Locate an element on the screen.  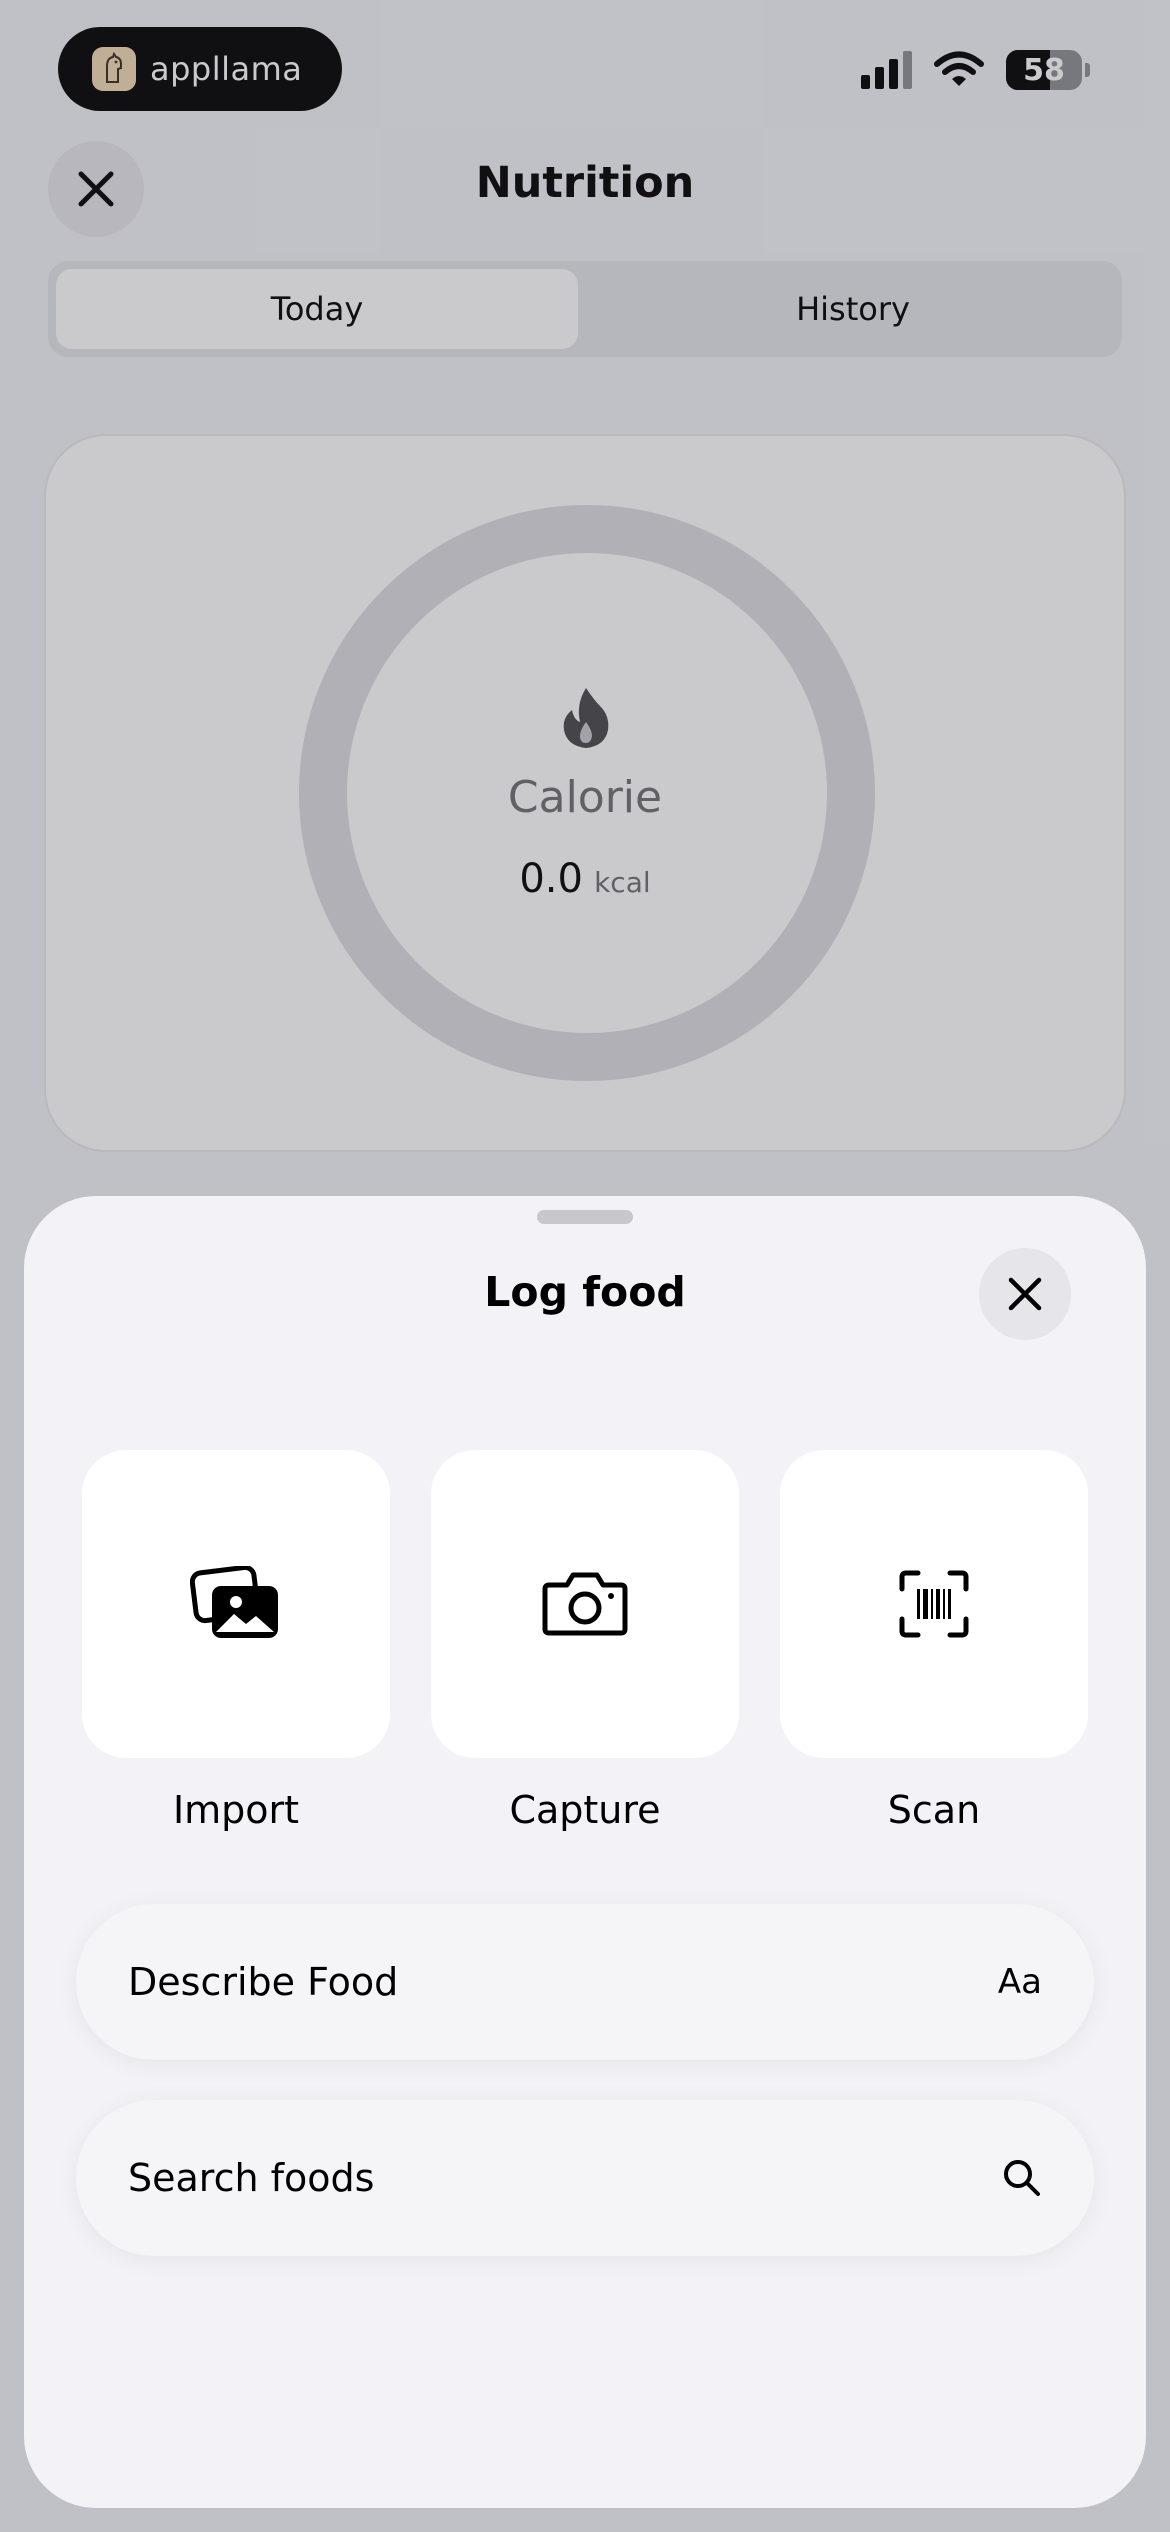
cellular-signal-icon is located at coordinates (886, 70).